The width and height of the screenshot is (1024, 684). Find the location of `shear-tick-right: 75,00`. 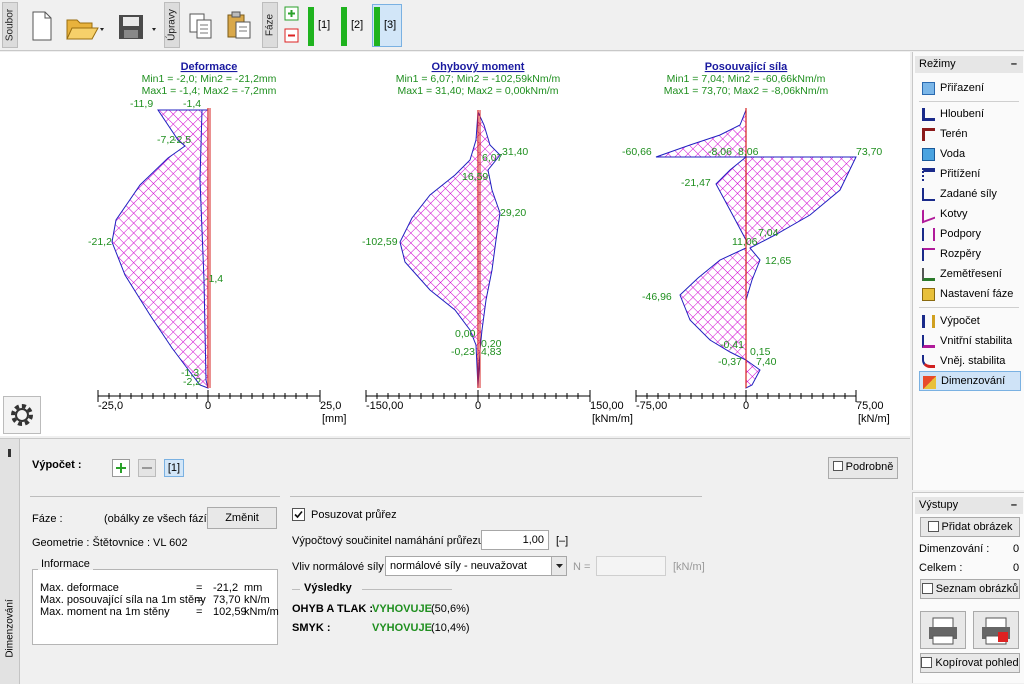

shear-tick-right: 75,00 is located at coordinates (870, 406).